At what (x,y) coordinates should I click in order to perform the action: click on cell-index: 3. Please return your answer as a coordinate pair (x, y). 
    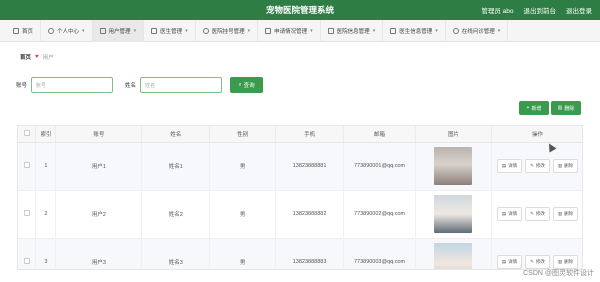
    Looking at the image, I should click on (46, 253).